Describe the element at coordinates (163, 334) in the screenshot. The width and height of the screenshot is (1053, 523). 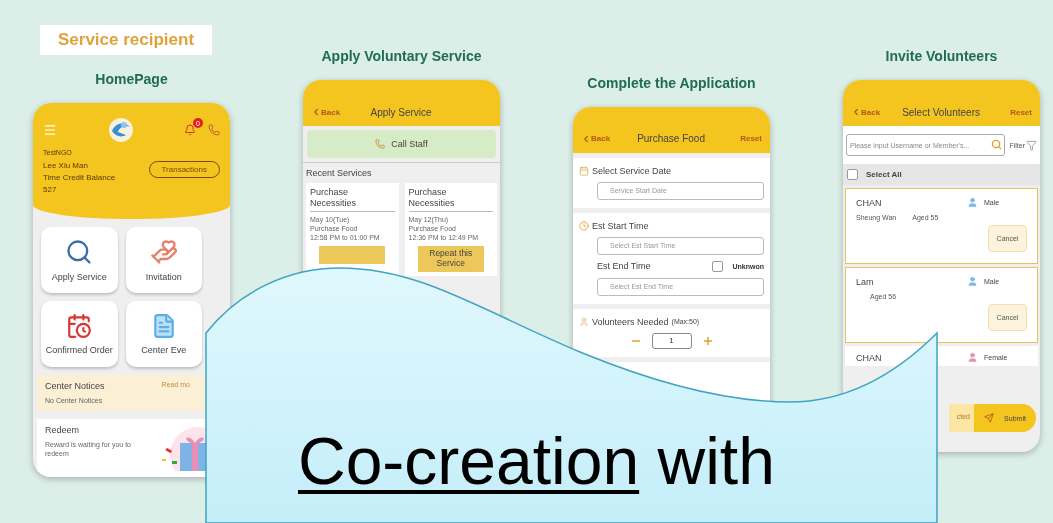
I see `menu-tile: Center Eve` at that location.